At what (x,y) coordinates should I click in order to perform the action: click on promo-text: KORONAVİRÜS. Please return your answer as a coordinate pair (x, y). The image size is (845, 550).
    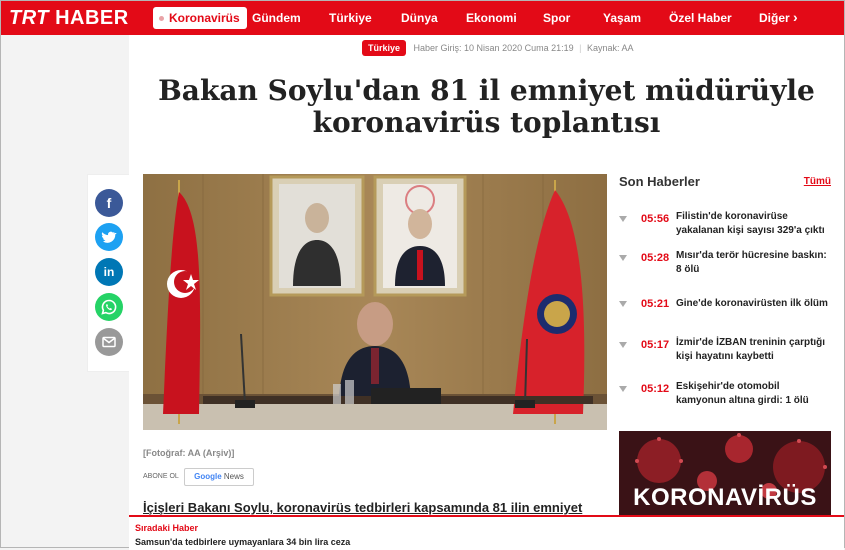
    Looking at the image, I should click on (725, 497).